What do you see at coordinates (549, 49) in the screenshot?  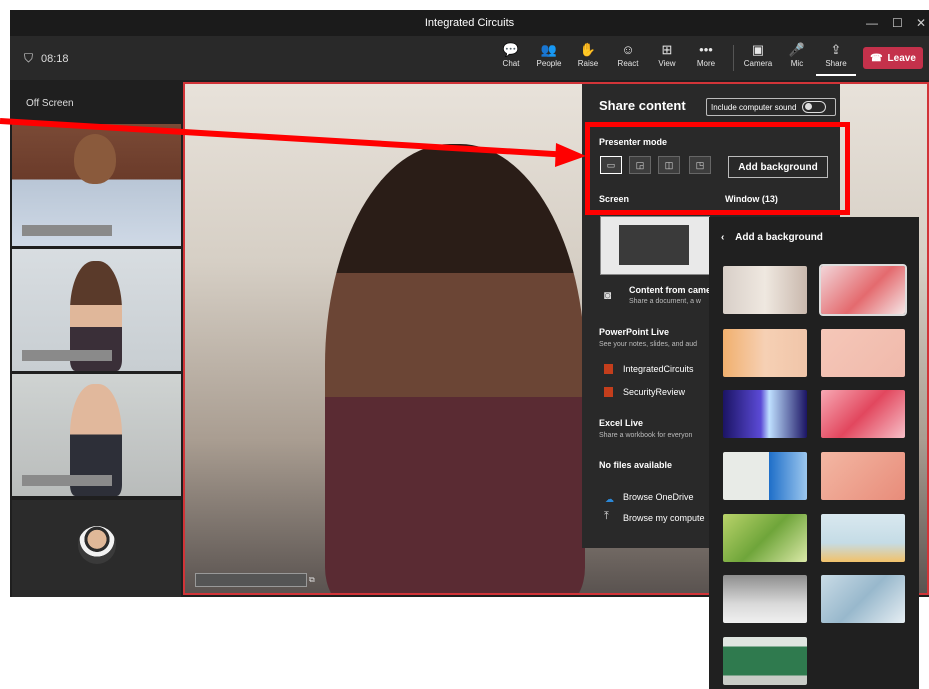 I see `people-icon: 👥` at bounding box center [549, 49].